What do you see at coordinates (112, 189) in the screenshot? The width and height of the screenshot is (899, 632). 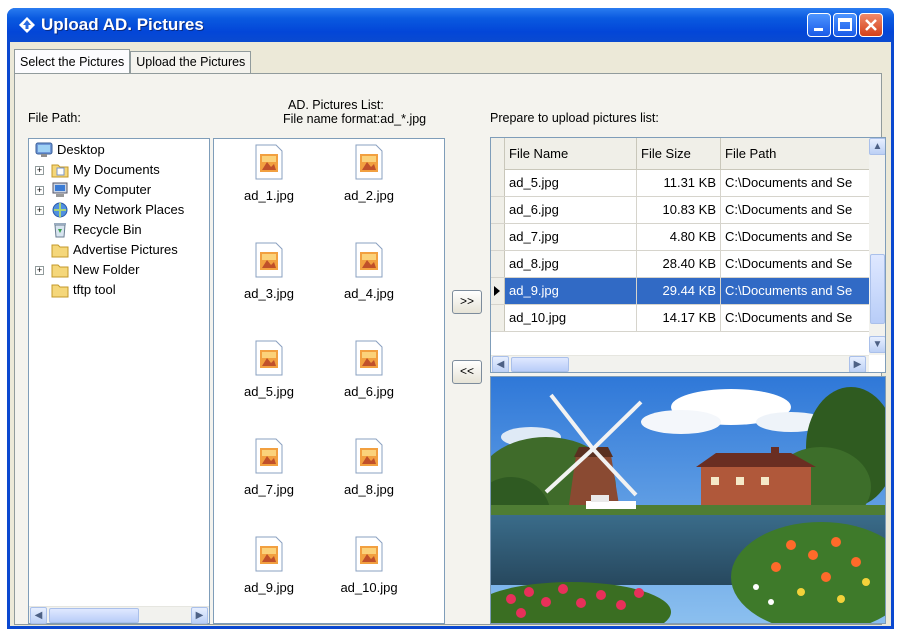 I see `tree-item-label: My Computer` at bounding box center [112, 189].